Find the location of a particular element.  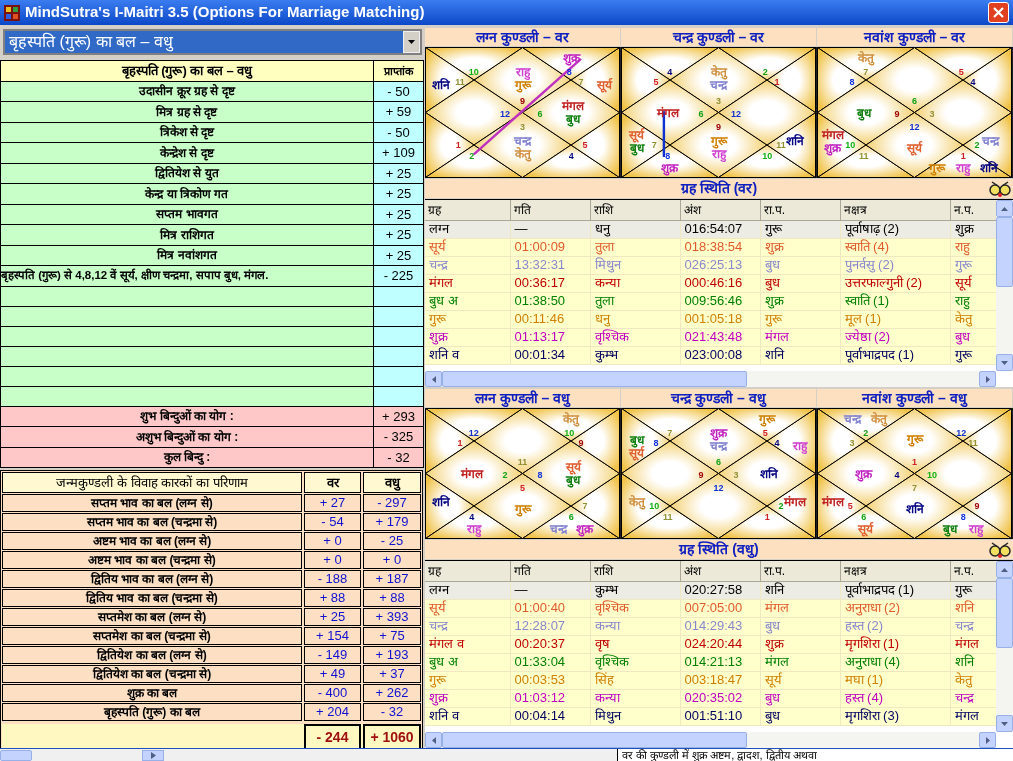

table-header: वर is located at coordinates (332, 482).